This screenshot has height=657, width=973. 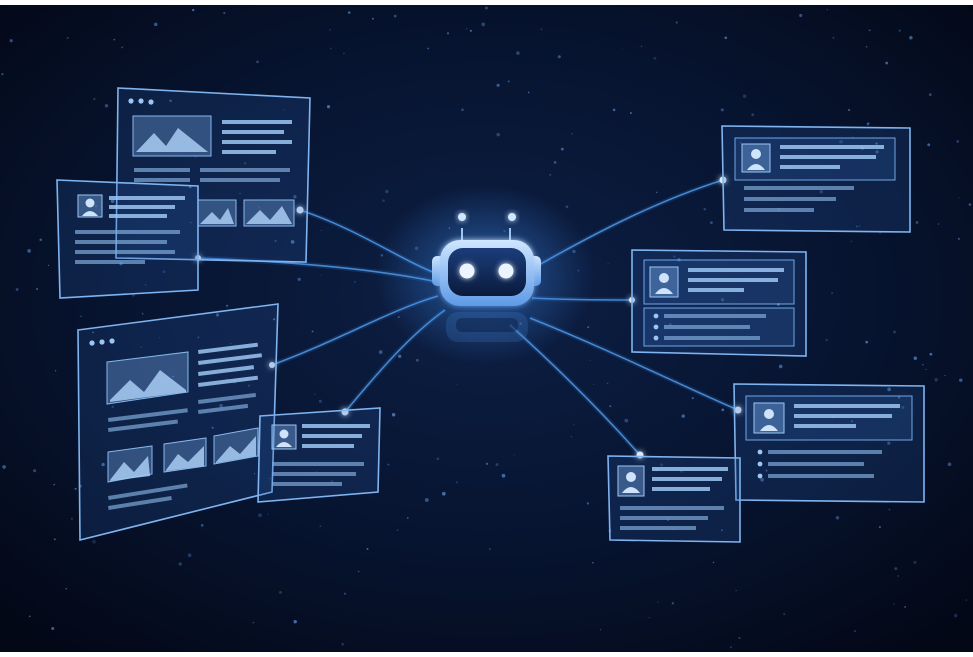 I want to click on profile-card-left-bottom, so click(x=319, y=455).